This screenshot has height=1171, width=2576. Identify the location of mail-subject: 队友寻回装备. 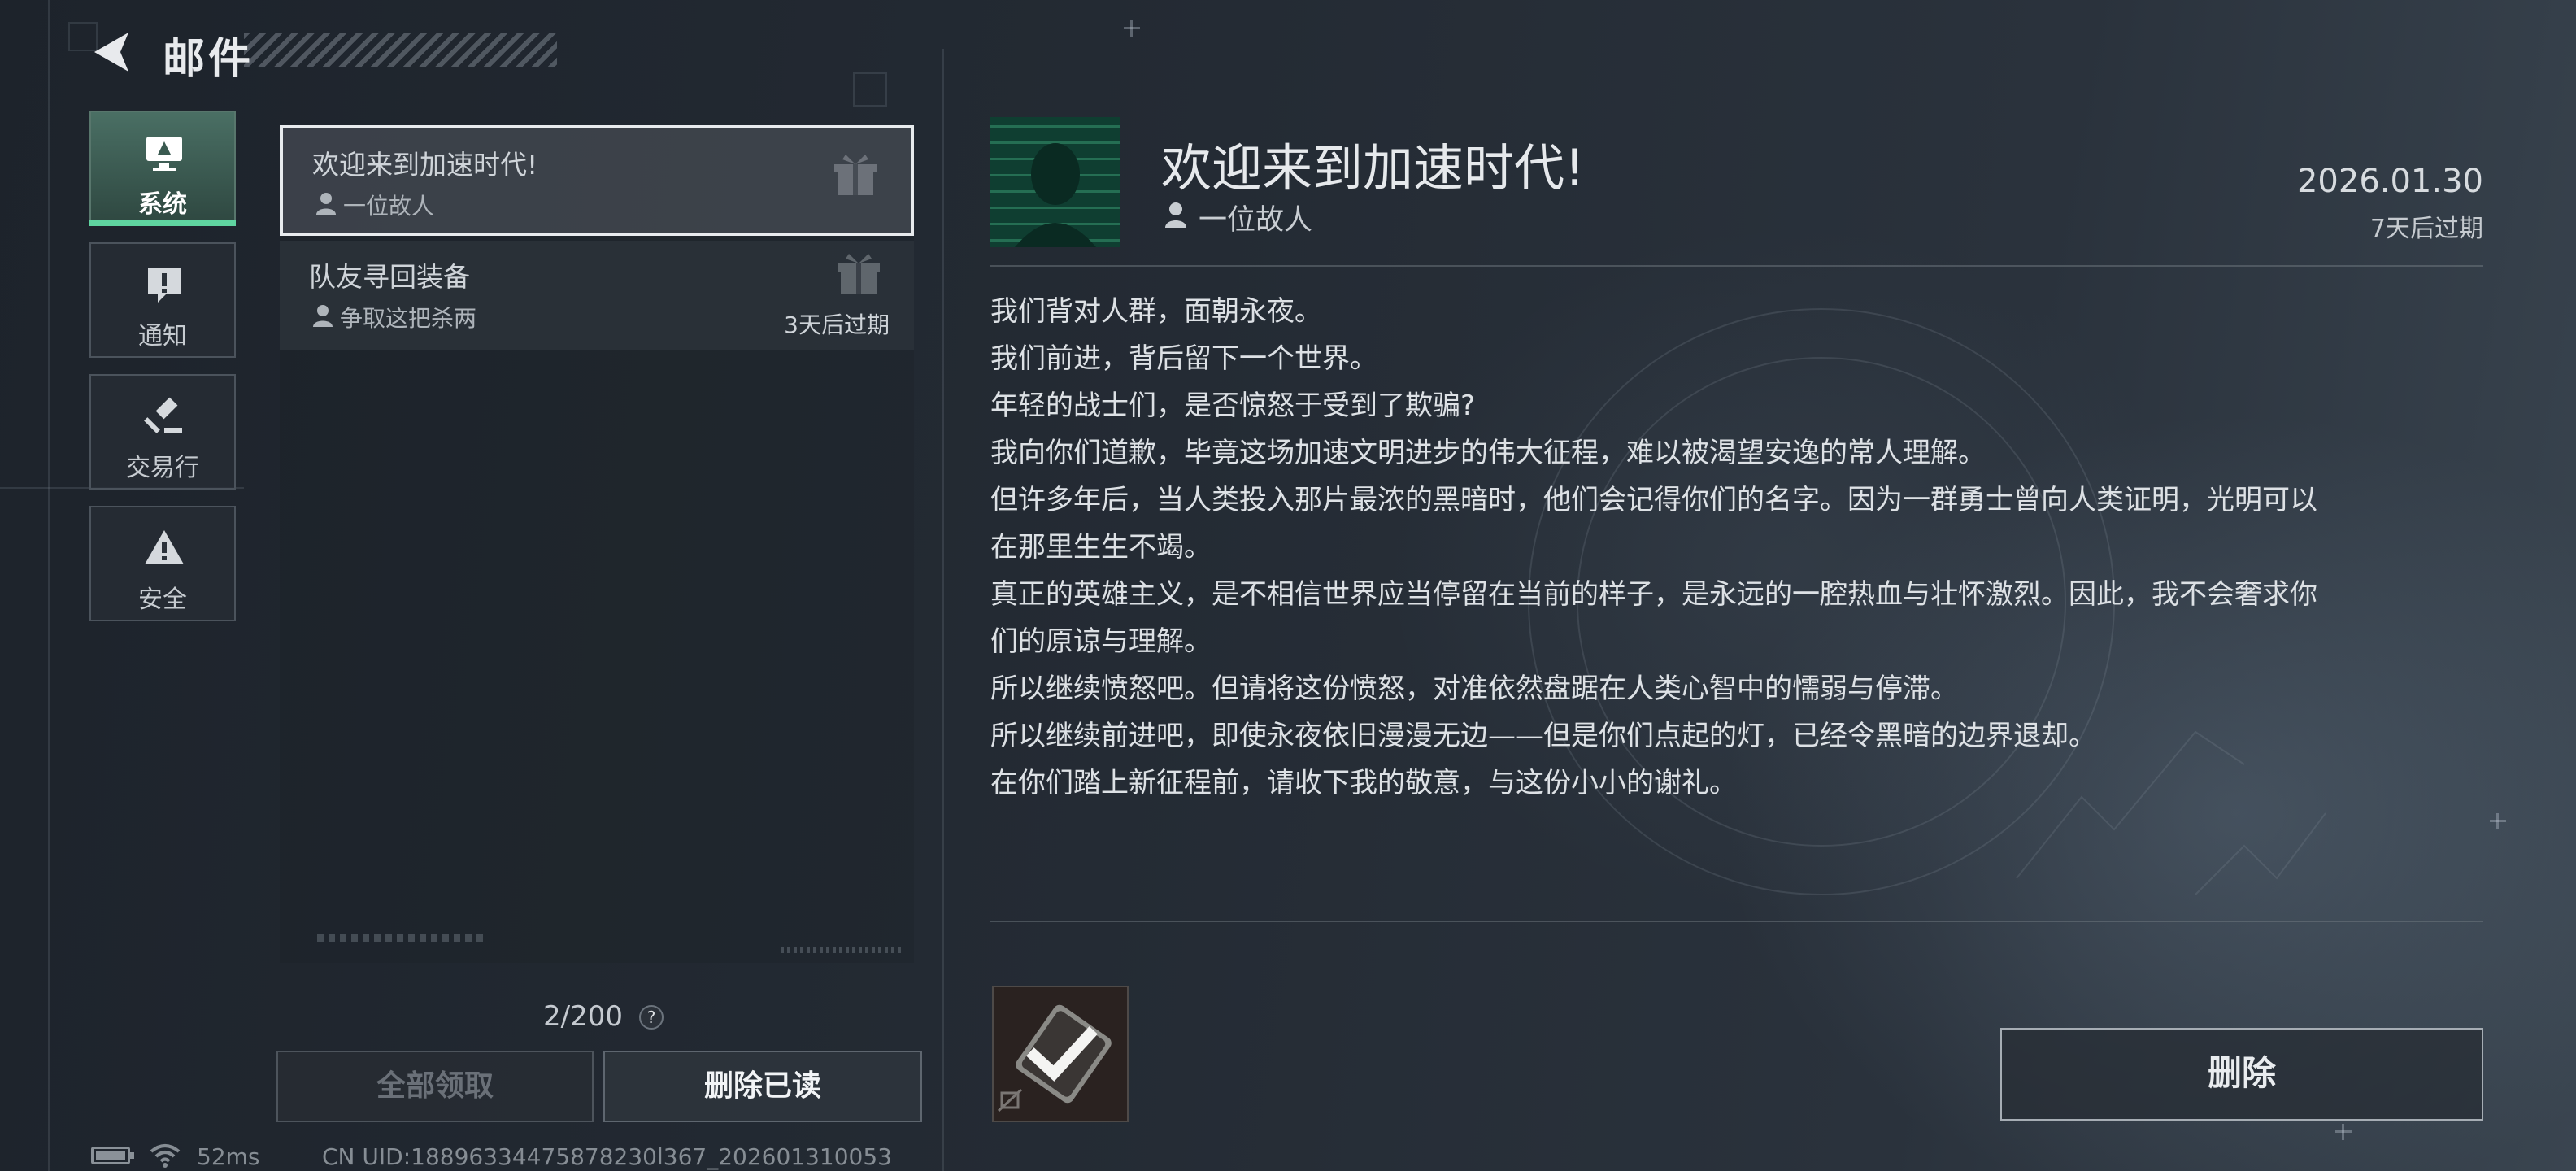
(390, 277).